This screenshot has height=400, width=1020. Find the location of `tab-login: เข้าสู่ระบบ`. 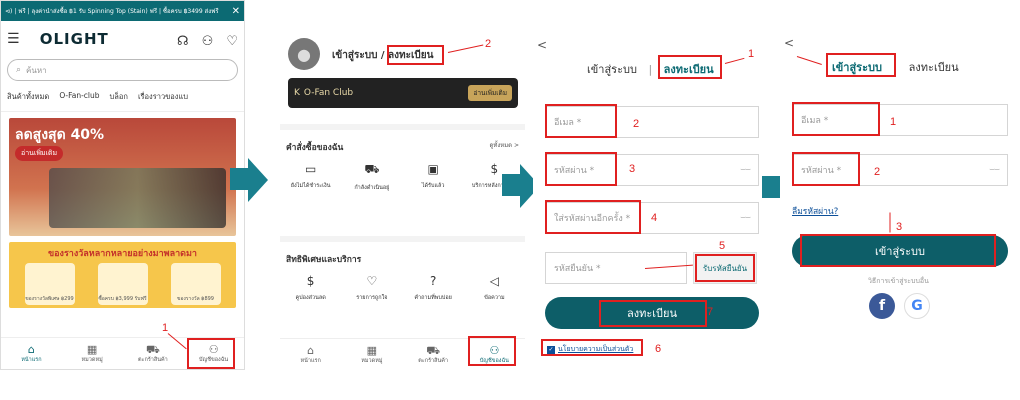

tab-login: เข้าสู่ระบบ is located at coordinates (612, 69).